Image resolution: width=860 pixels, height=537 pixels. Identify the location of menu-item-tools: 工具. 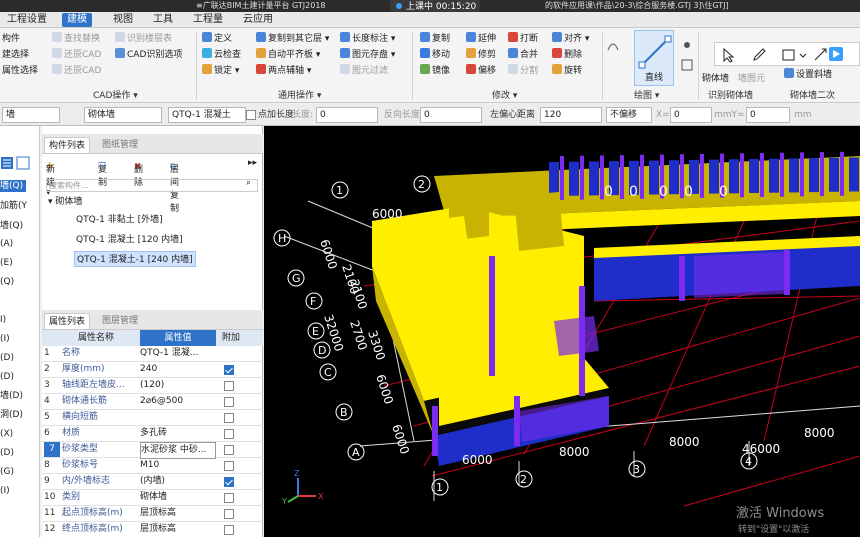
(163, 20).